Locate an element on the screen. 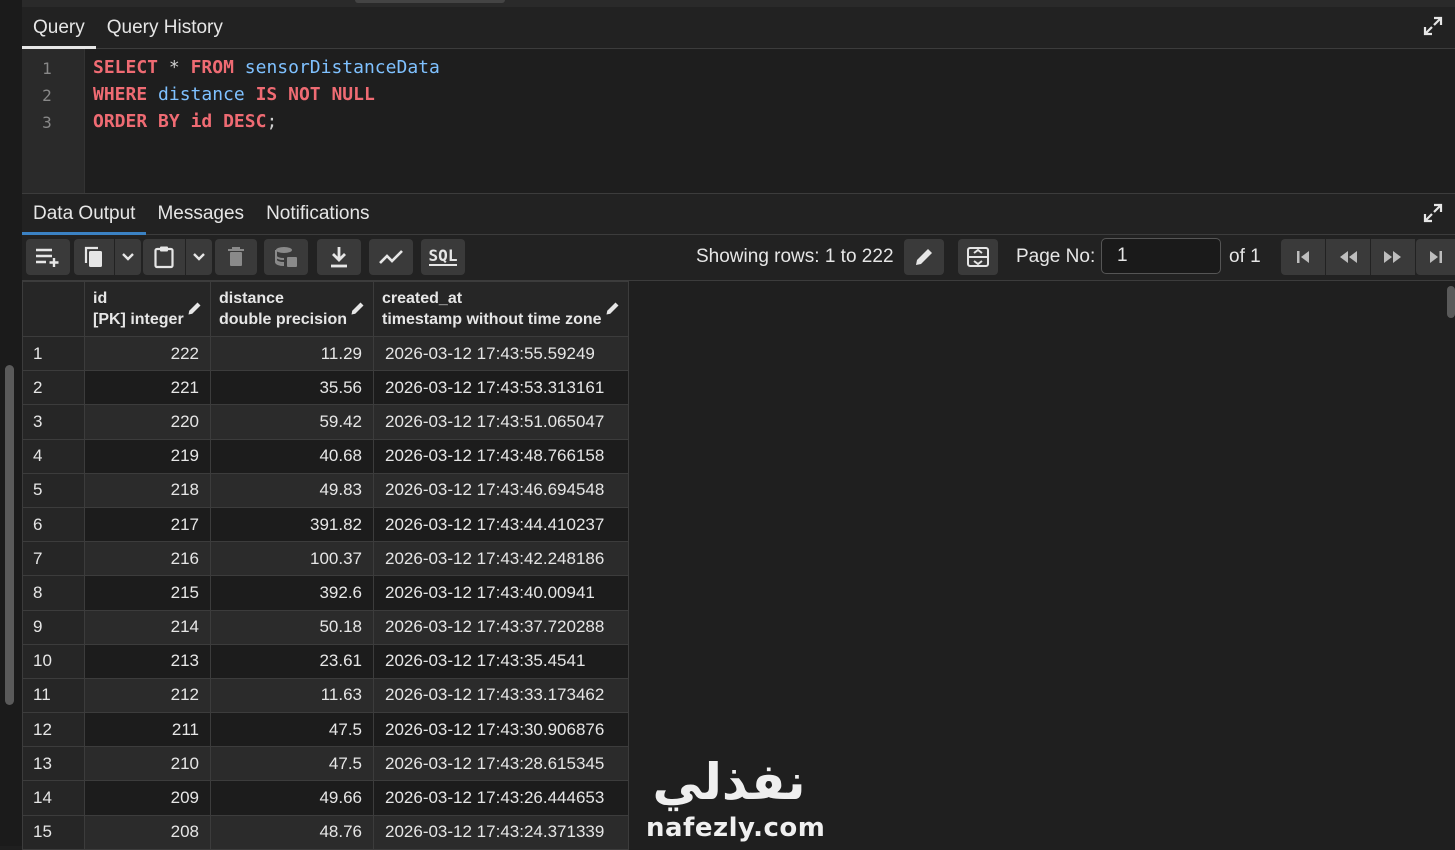 The image size is (1455, 850). cell-distance: 40.68 is located at coordinates (292, 456).